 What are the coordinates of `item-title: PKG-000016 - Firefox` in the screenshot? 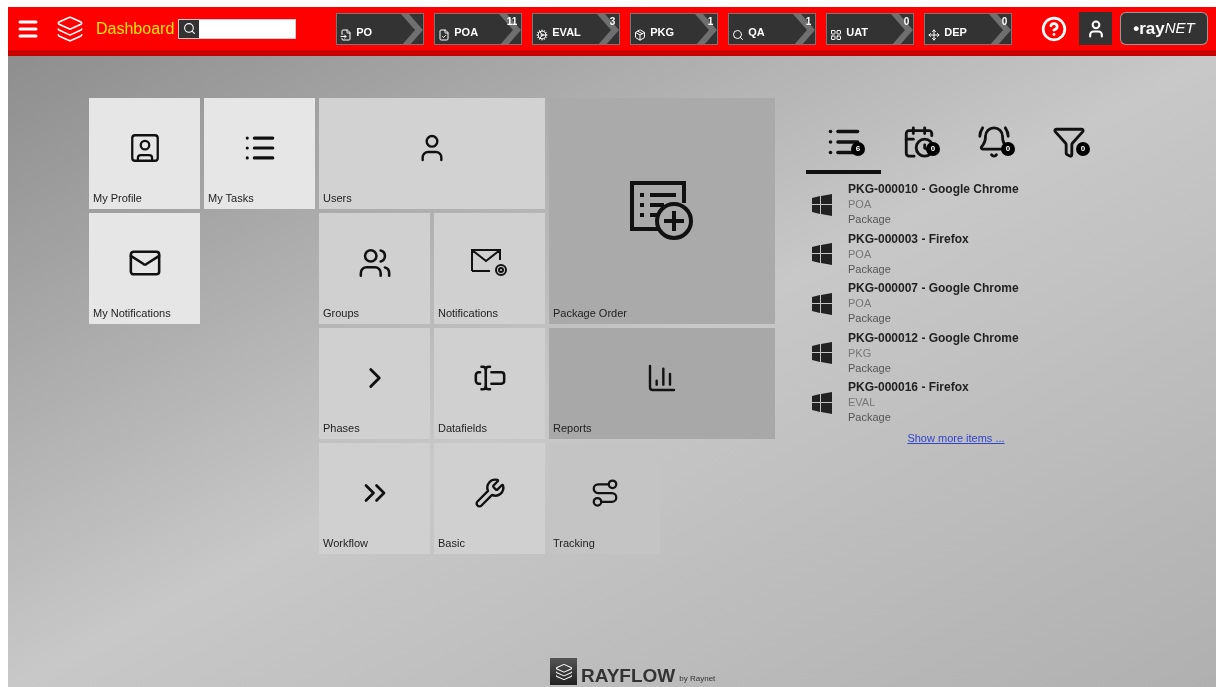 It's located at (908, 388).